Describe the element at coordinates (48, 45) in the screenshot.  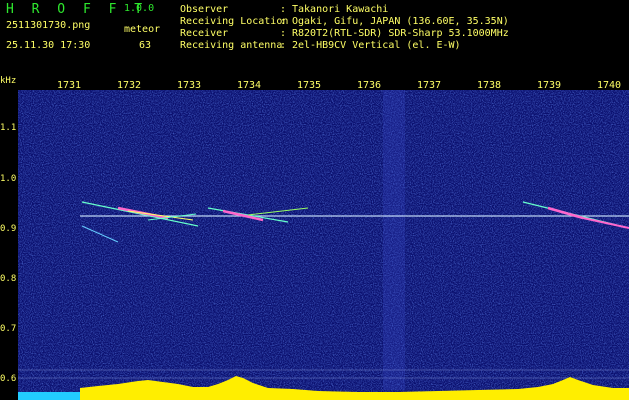
I see `timestamp: 25.11.30 17:30` at that location.